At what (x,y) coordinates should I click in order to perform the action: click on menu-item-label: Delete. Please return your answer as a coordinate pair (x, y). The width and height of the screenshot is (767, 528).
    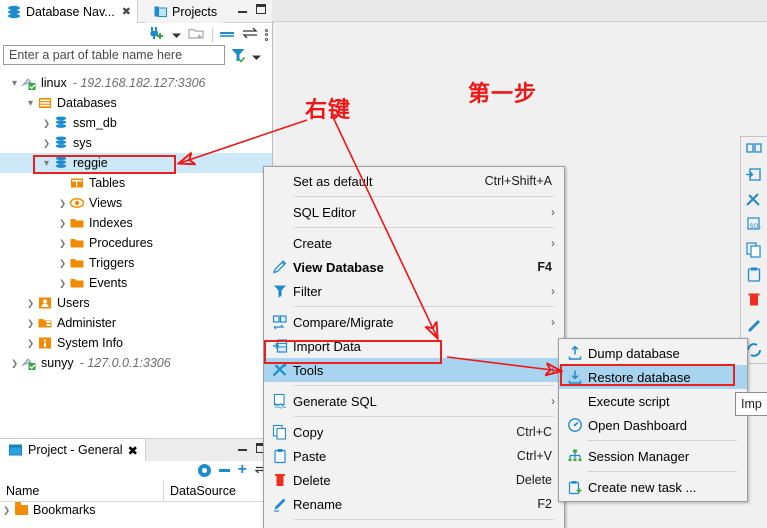
    Looking at the image, I should click on (312, 480).